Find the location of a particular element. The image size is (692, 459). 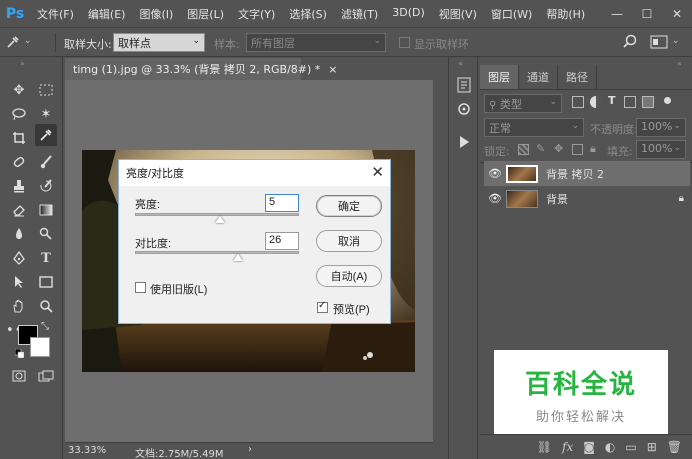

hand-tool-icon is located at coordinates (19, 306).